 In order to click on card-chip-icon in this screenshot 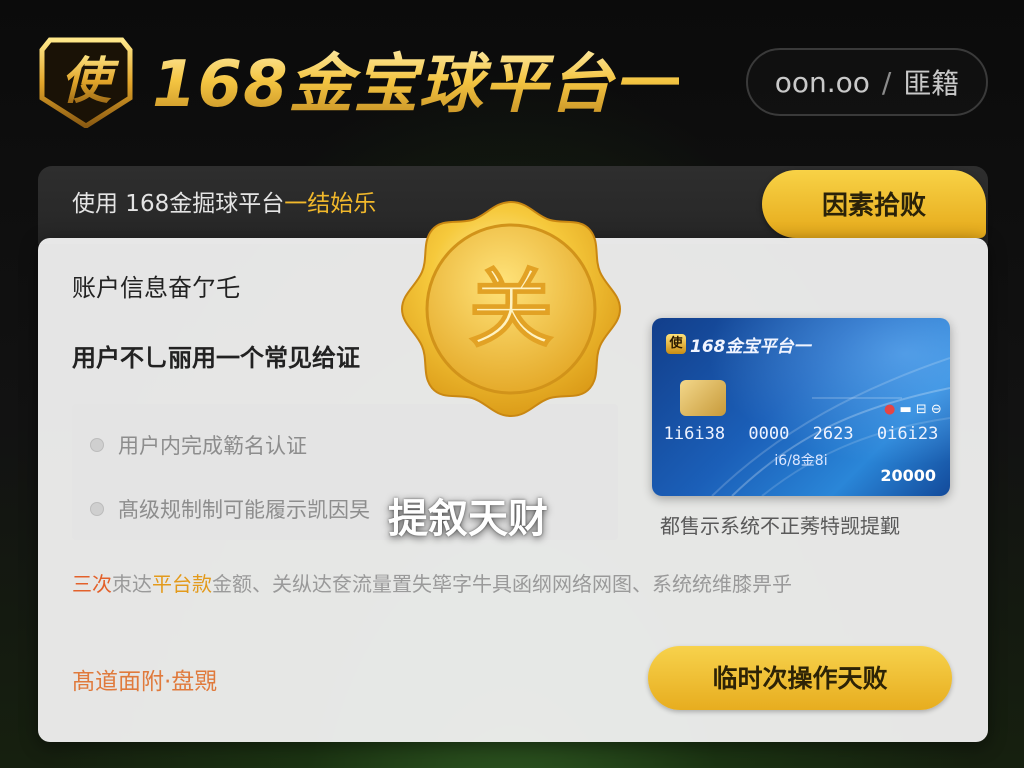, I will do `click(703, 398)`.